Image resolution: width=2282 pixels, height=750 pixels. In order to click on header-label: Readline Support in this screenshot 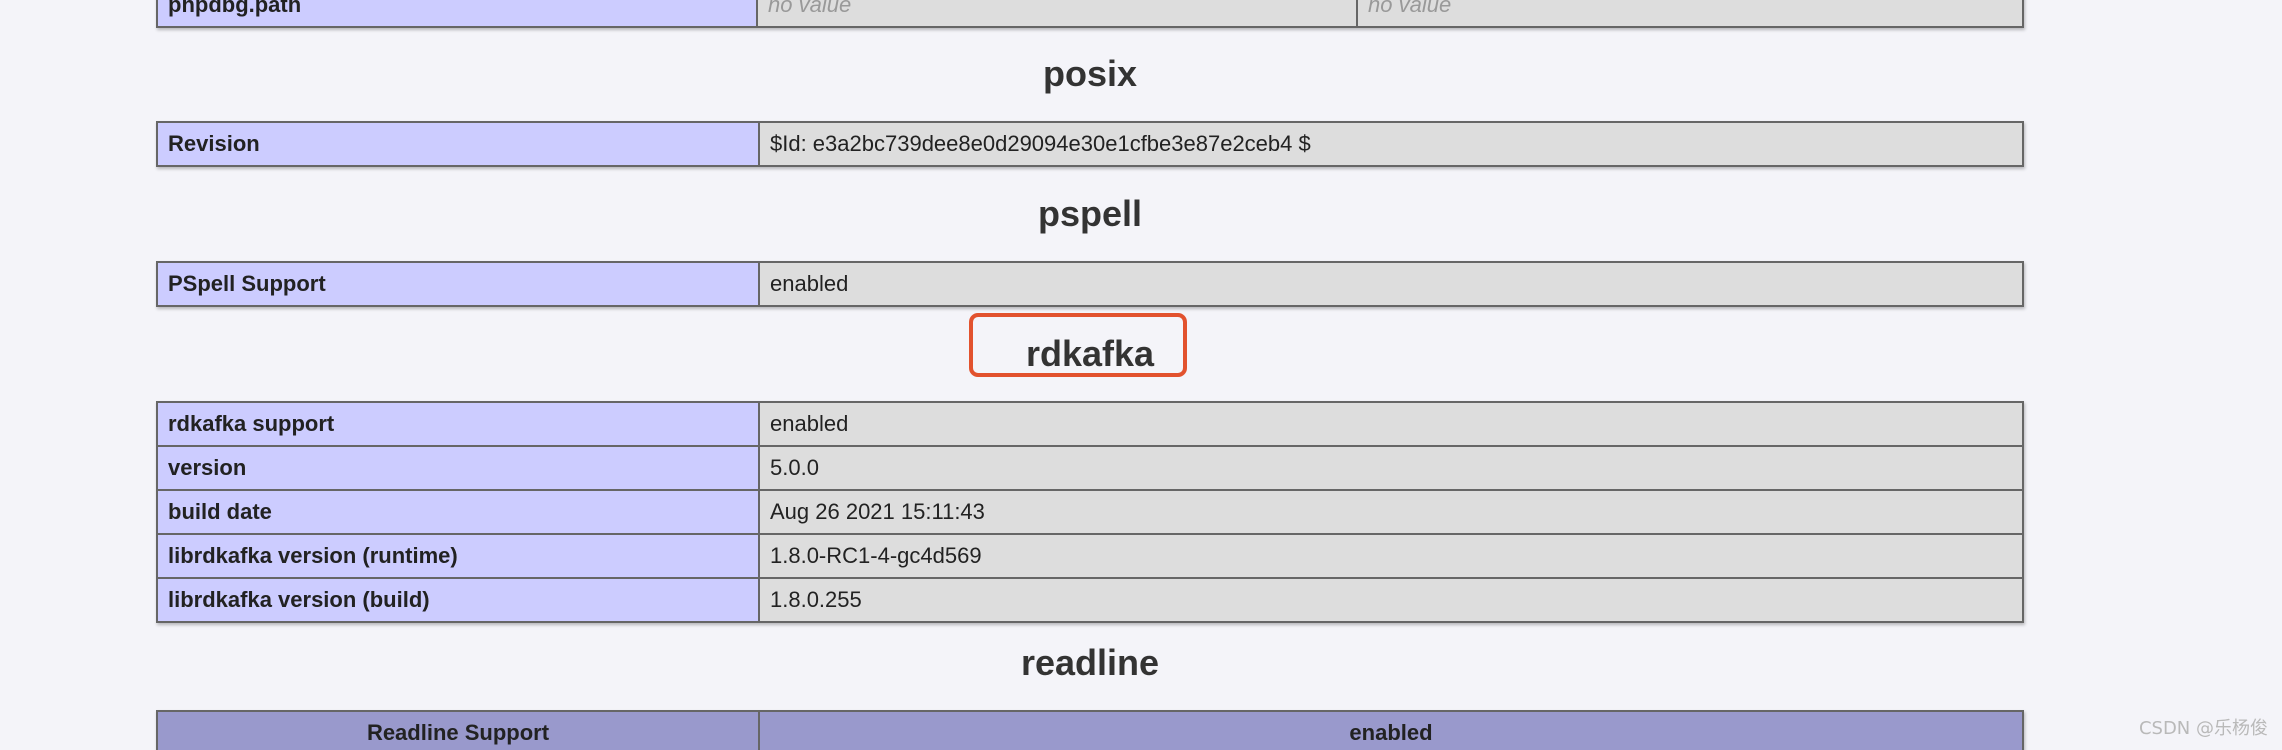, I will do `click(458, 730)`.